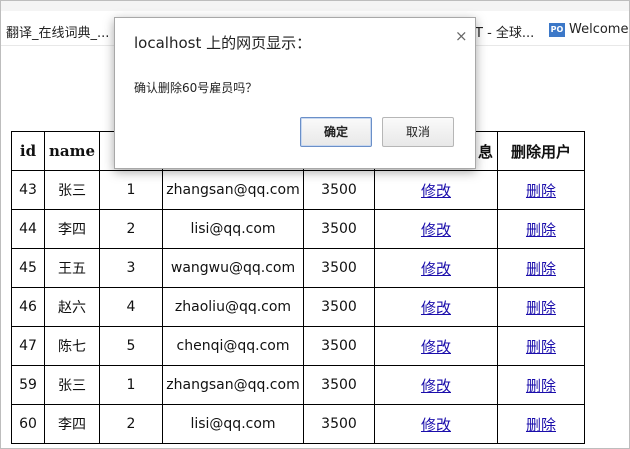  What do you see at coordinates (418, 132) in the screenshot?
I see `cancel-button: 取消` at bounding box center [418, 132].